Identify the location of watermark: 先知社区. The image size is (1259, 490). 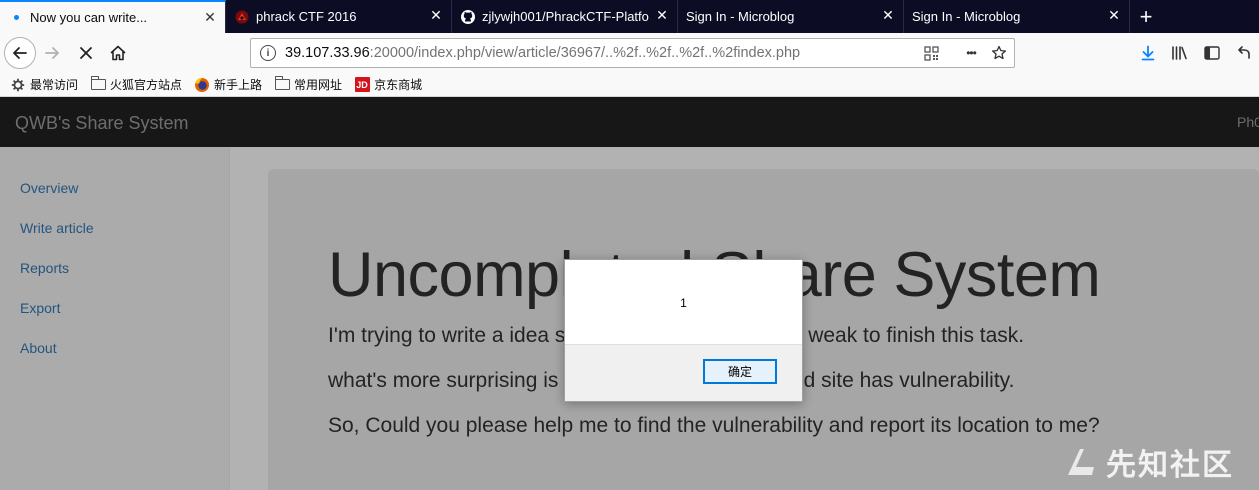
(1149, 462).